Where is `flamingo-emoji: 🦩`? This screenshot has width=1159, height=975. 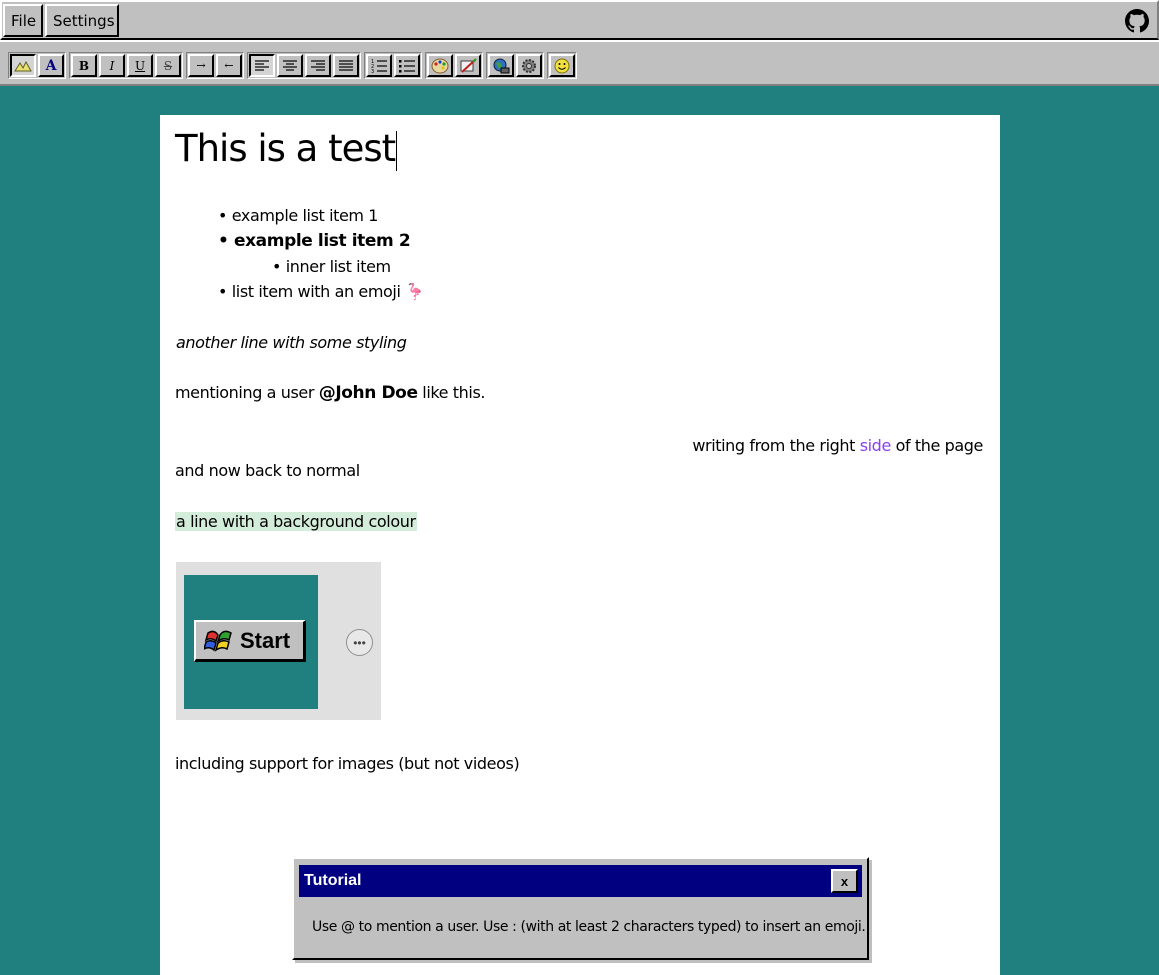
flamingo-emoji: 🦩 is located at coordinates (415, 291).